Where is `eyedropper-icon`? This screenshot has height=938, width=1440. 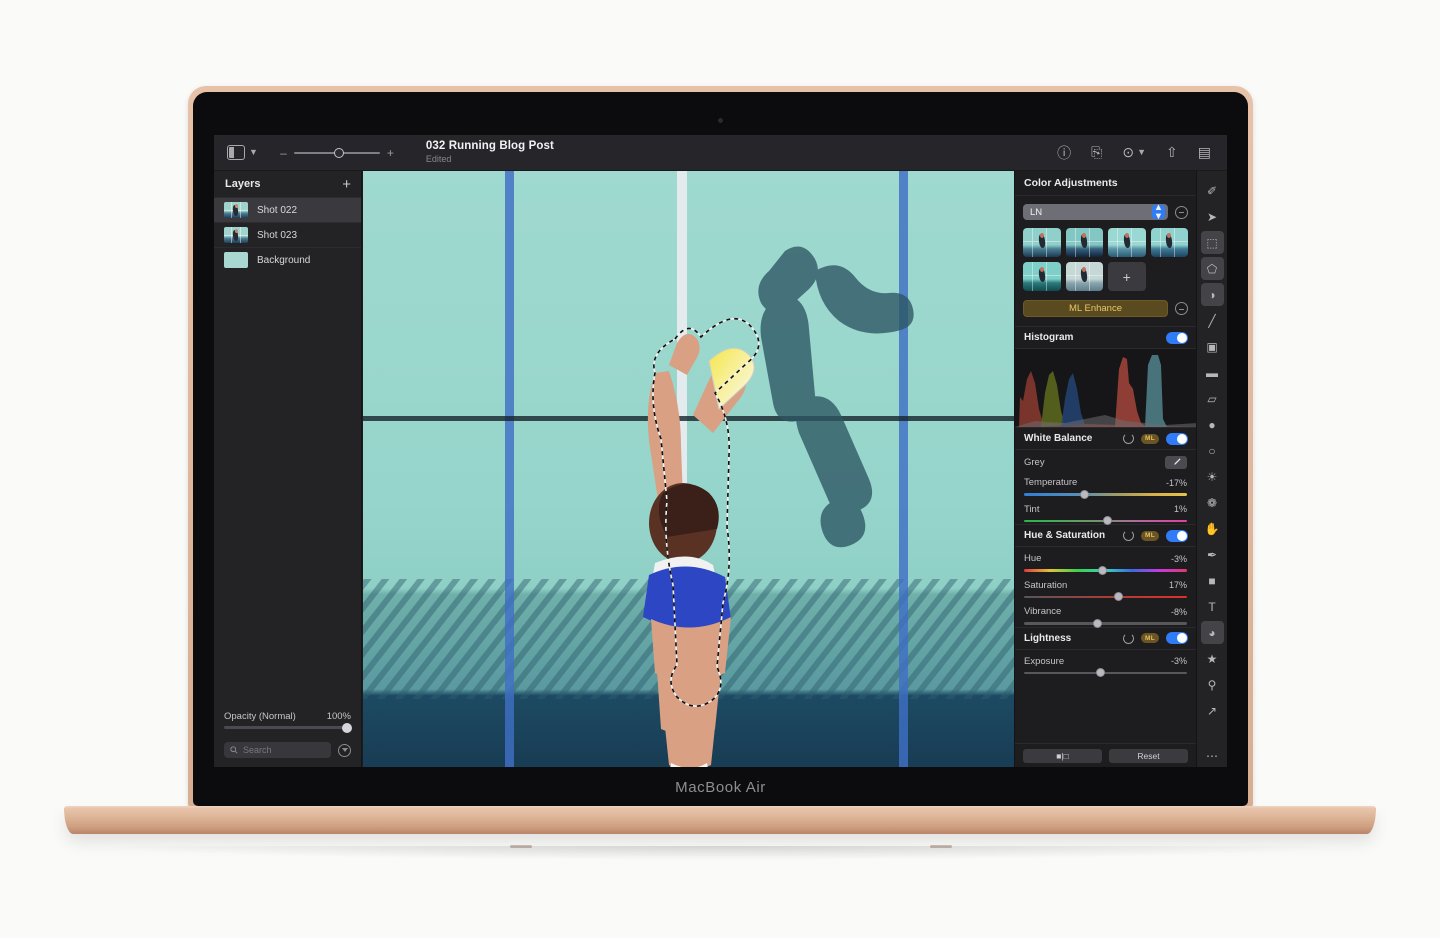 eyedropper-icon is located at coordinates (1176, 462).